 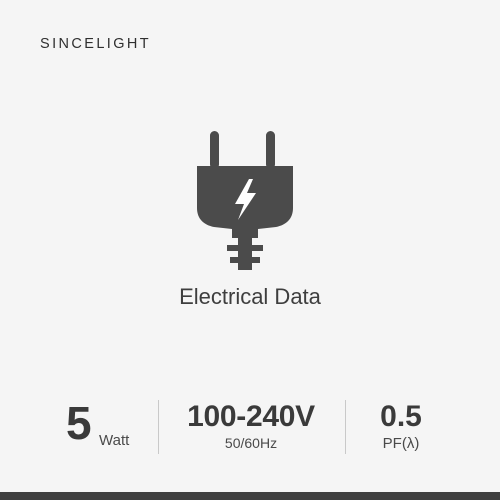 What do you see at coordinates (251, 416) in the screenshot?
I see `spec-value: 100-240V` at bounding box center [251, 416].